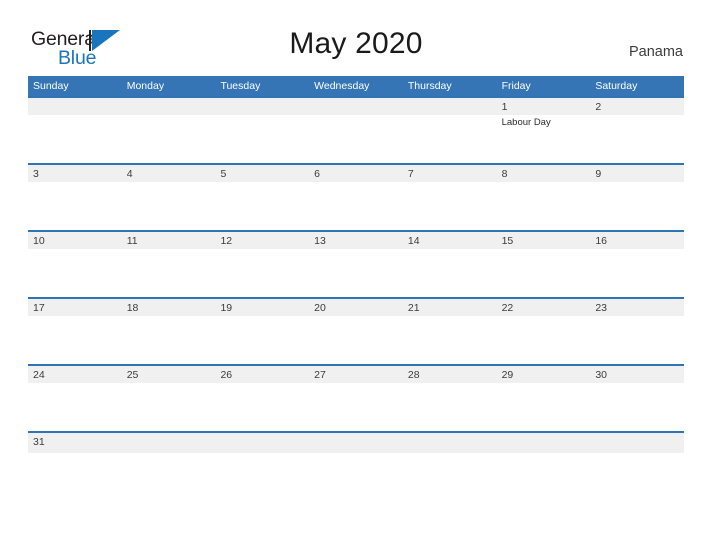  I want to click on day-number: 26, so click(226, 375).